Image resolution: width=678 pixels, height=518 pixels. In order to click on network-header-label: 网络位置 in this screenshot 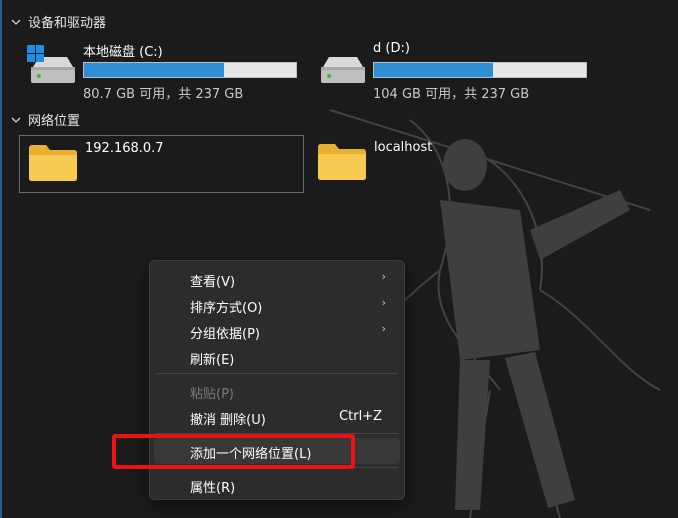, I will do `click(54, 121)`.